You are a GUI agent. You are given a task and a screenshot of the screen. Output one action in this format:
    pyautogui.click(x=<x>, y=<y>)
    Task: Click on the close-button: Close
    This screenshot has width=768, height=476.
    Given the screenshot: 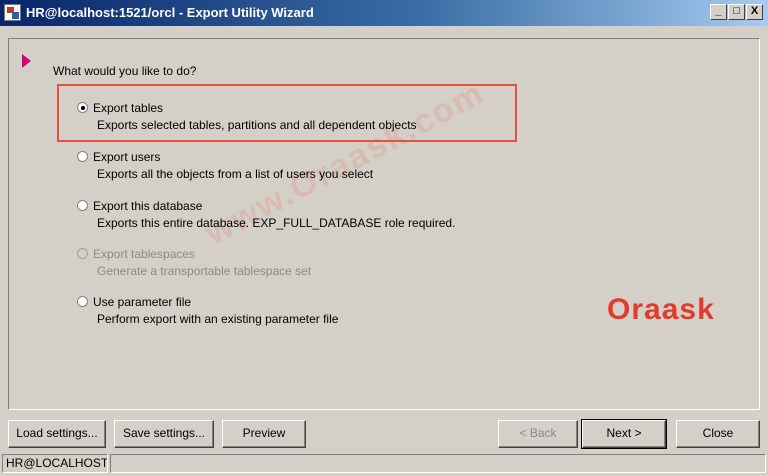 What is the action you would take?
    pyautogui.click(x=718, y=434)
    